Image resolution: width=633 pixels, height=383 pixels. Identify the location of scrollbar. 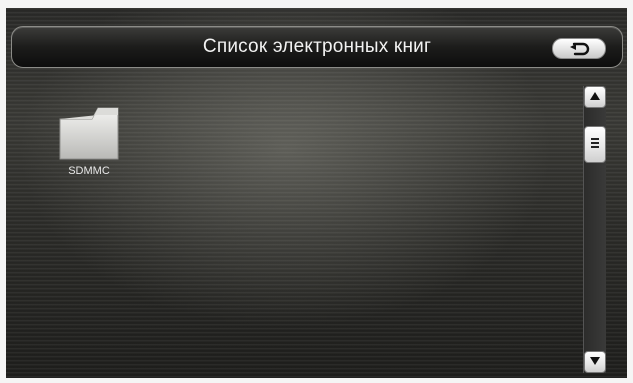
(594, 229).